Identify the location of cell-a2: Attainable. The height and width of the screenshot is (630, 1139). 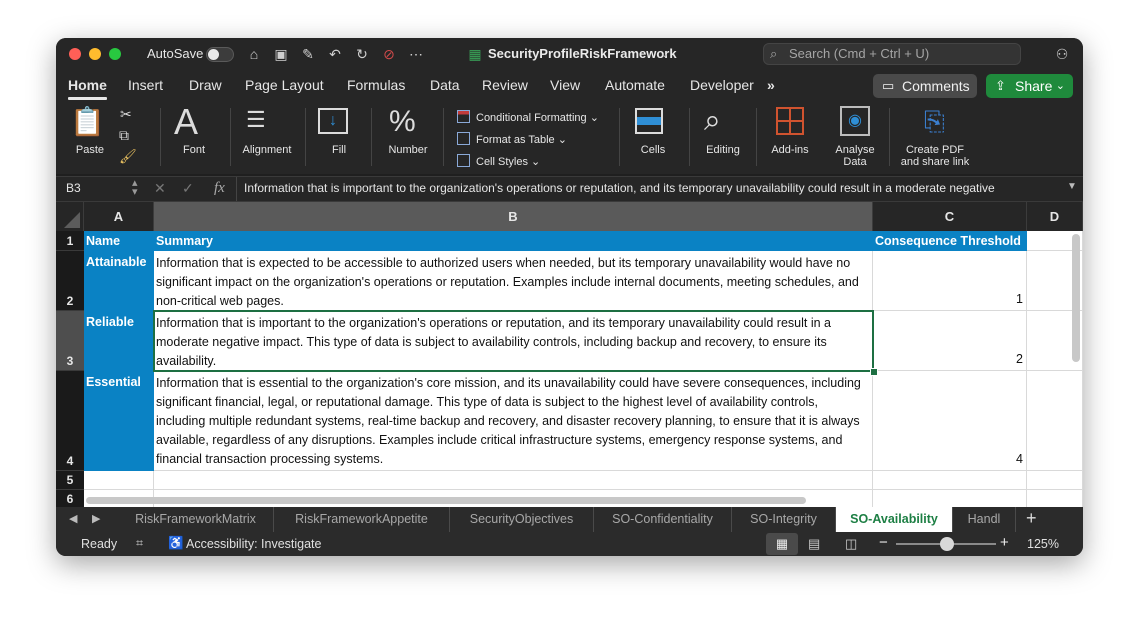
(119, 281).